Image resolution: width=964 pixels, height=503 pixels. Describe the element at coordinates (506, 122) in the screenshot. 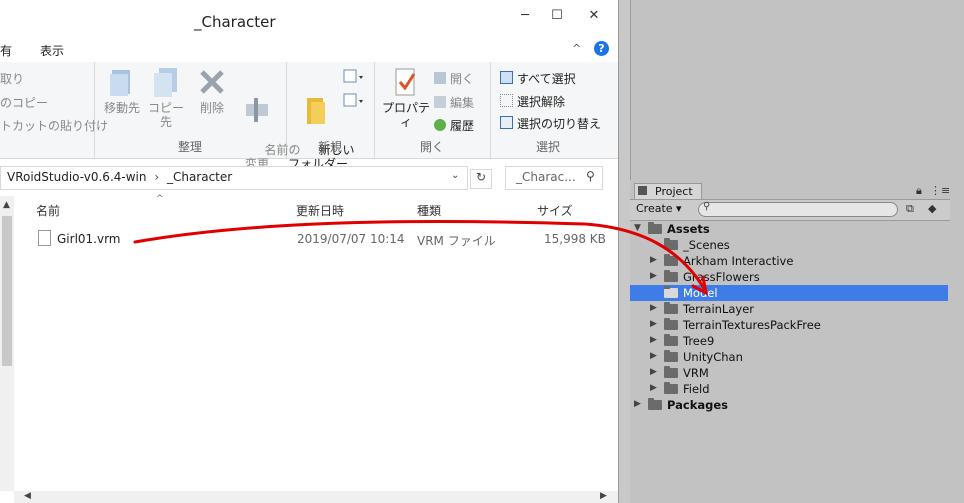

I see `invert-selection-icon` at that location.